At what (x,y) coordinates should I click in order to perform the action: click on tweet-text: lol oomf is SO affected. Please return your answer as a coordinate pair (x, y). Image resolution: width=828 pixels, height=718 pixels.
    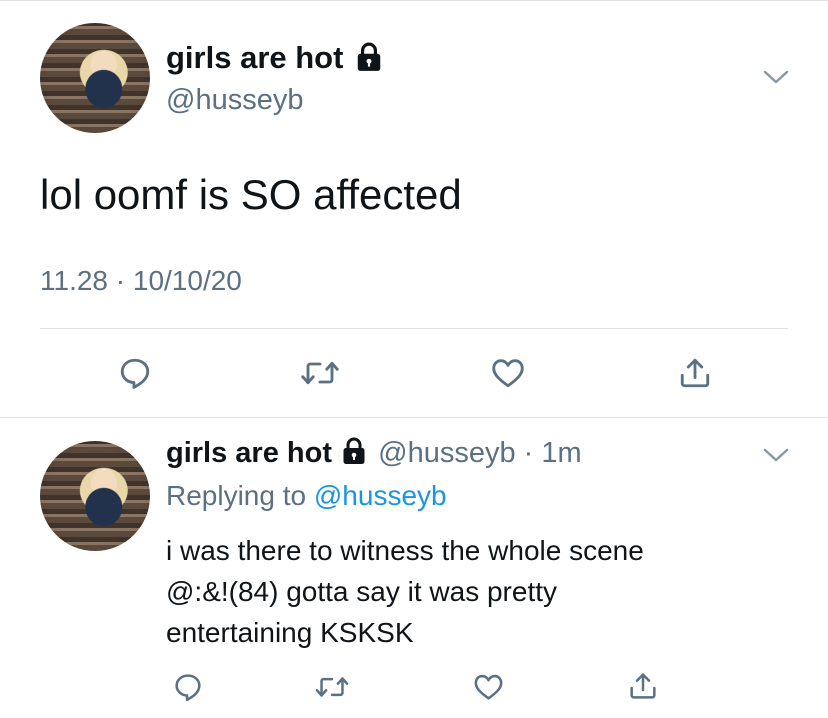
    Looking at the image, I should click on (251, 194).